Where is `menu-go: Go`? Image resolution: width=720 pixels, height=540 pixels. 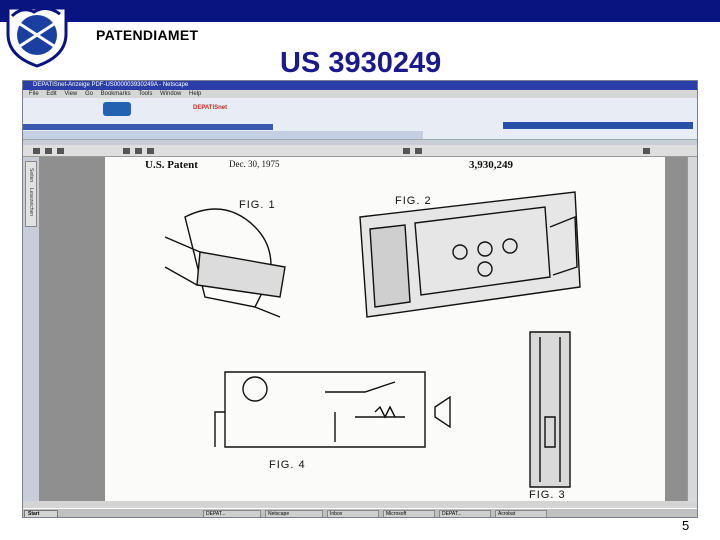 menu-go: Go is located at coordinates (89, 94).